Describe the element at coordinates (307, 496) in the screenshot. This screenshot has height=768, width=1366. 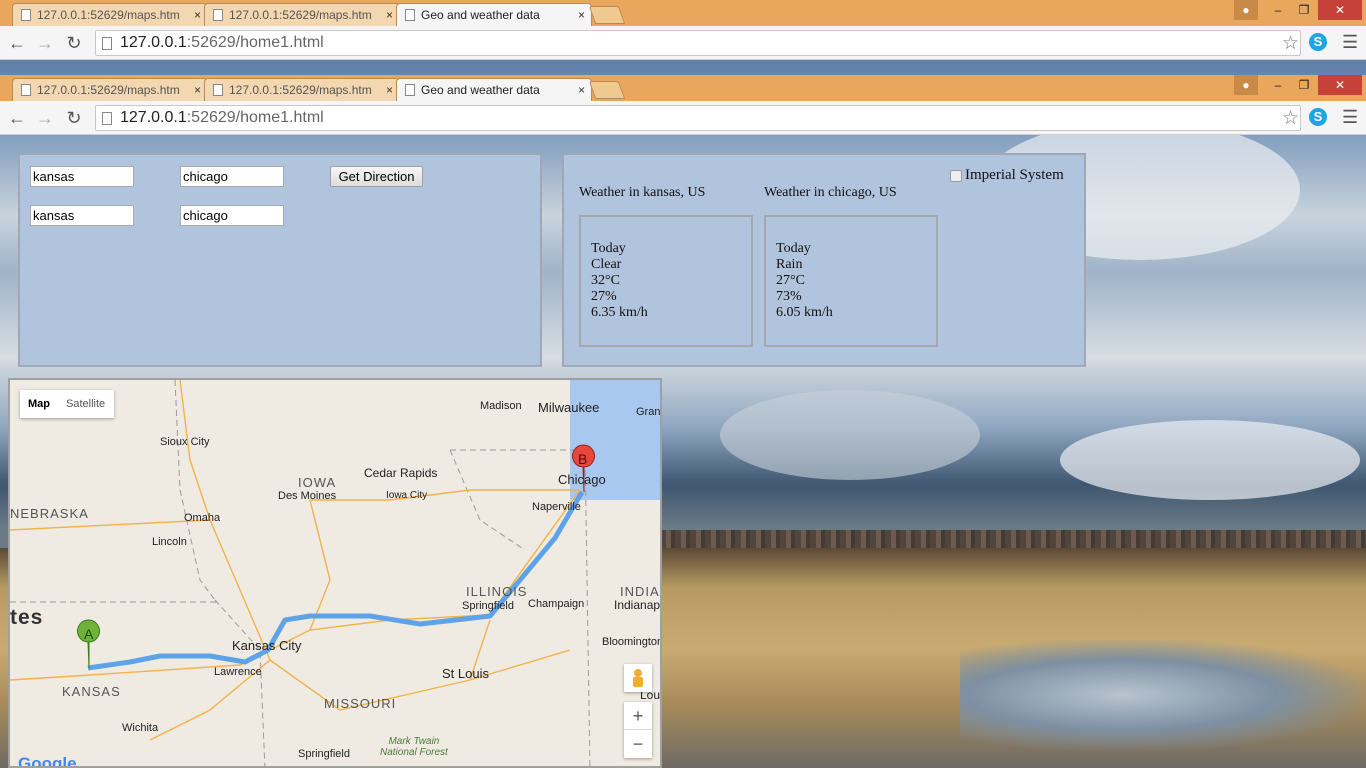
I see `map-label: Des Moines` at that location.